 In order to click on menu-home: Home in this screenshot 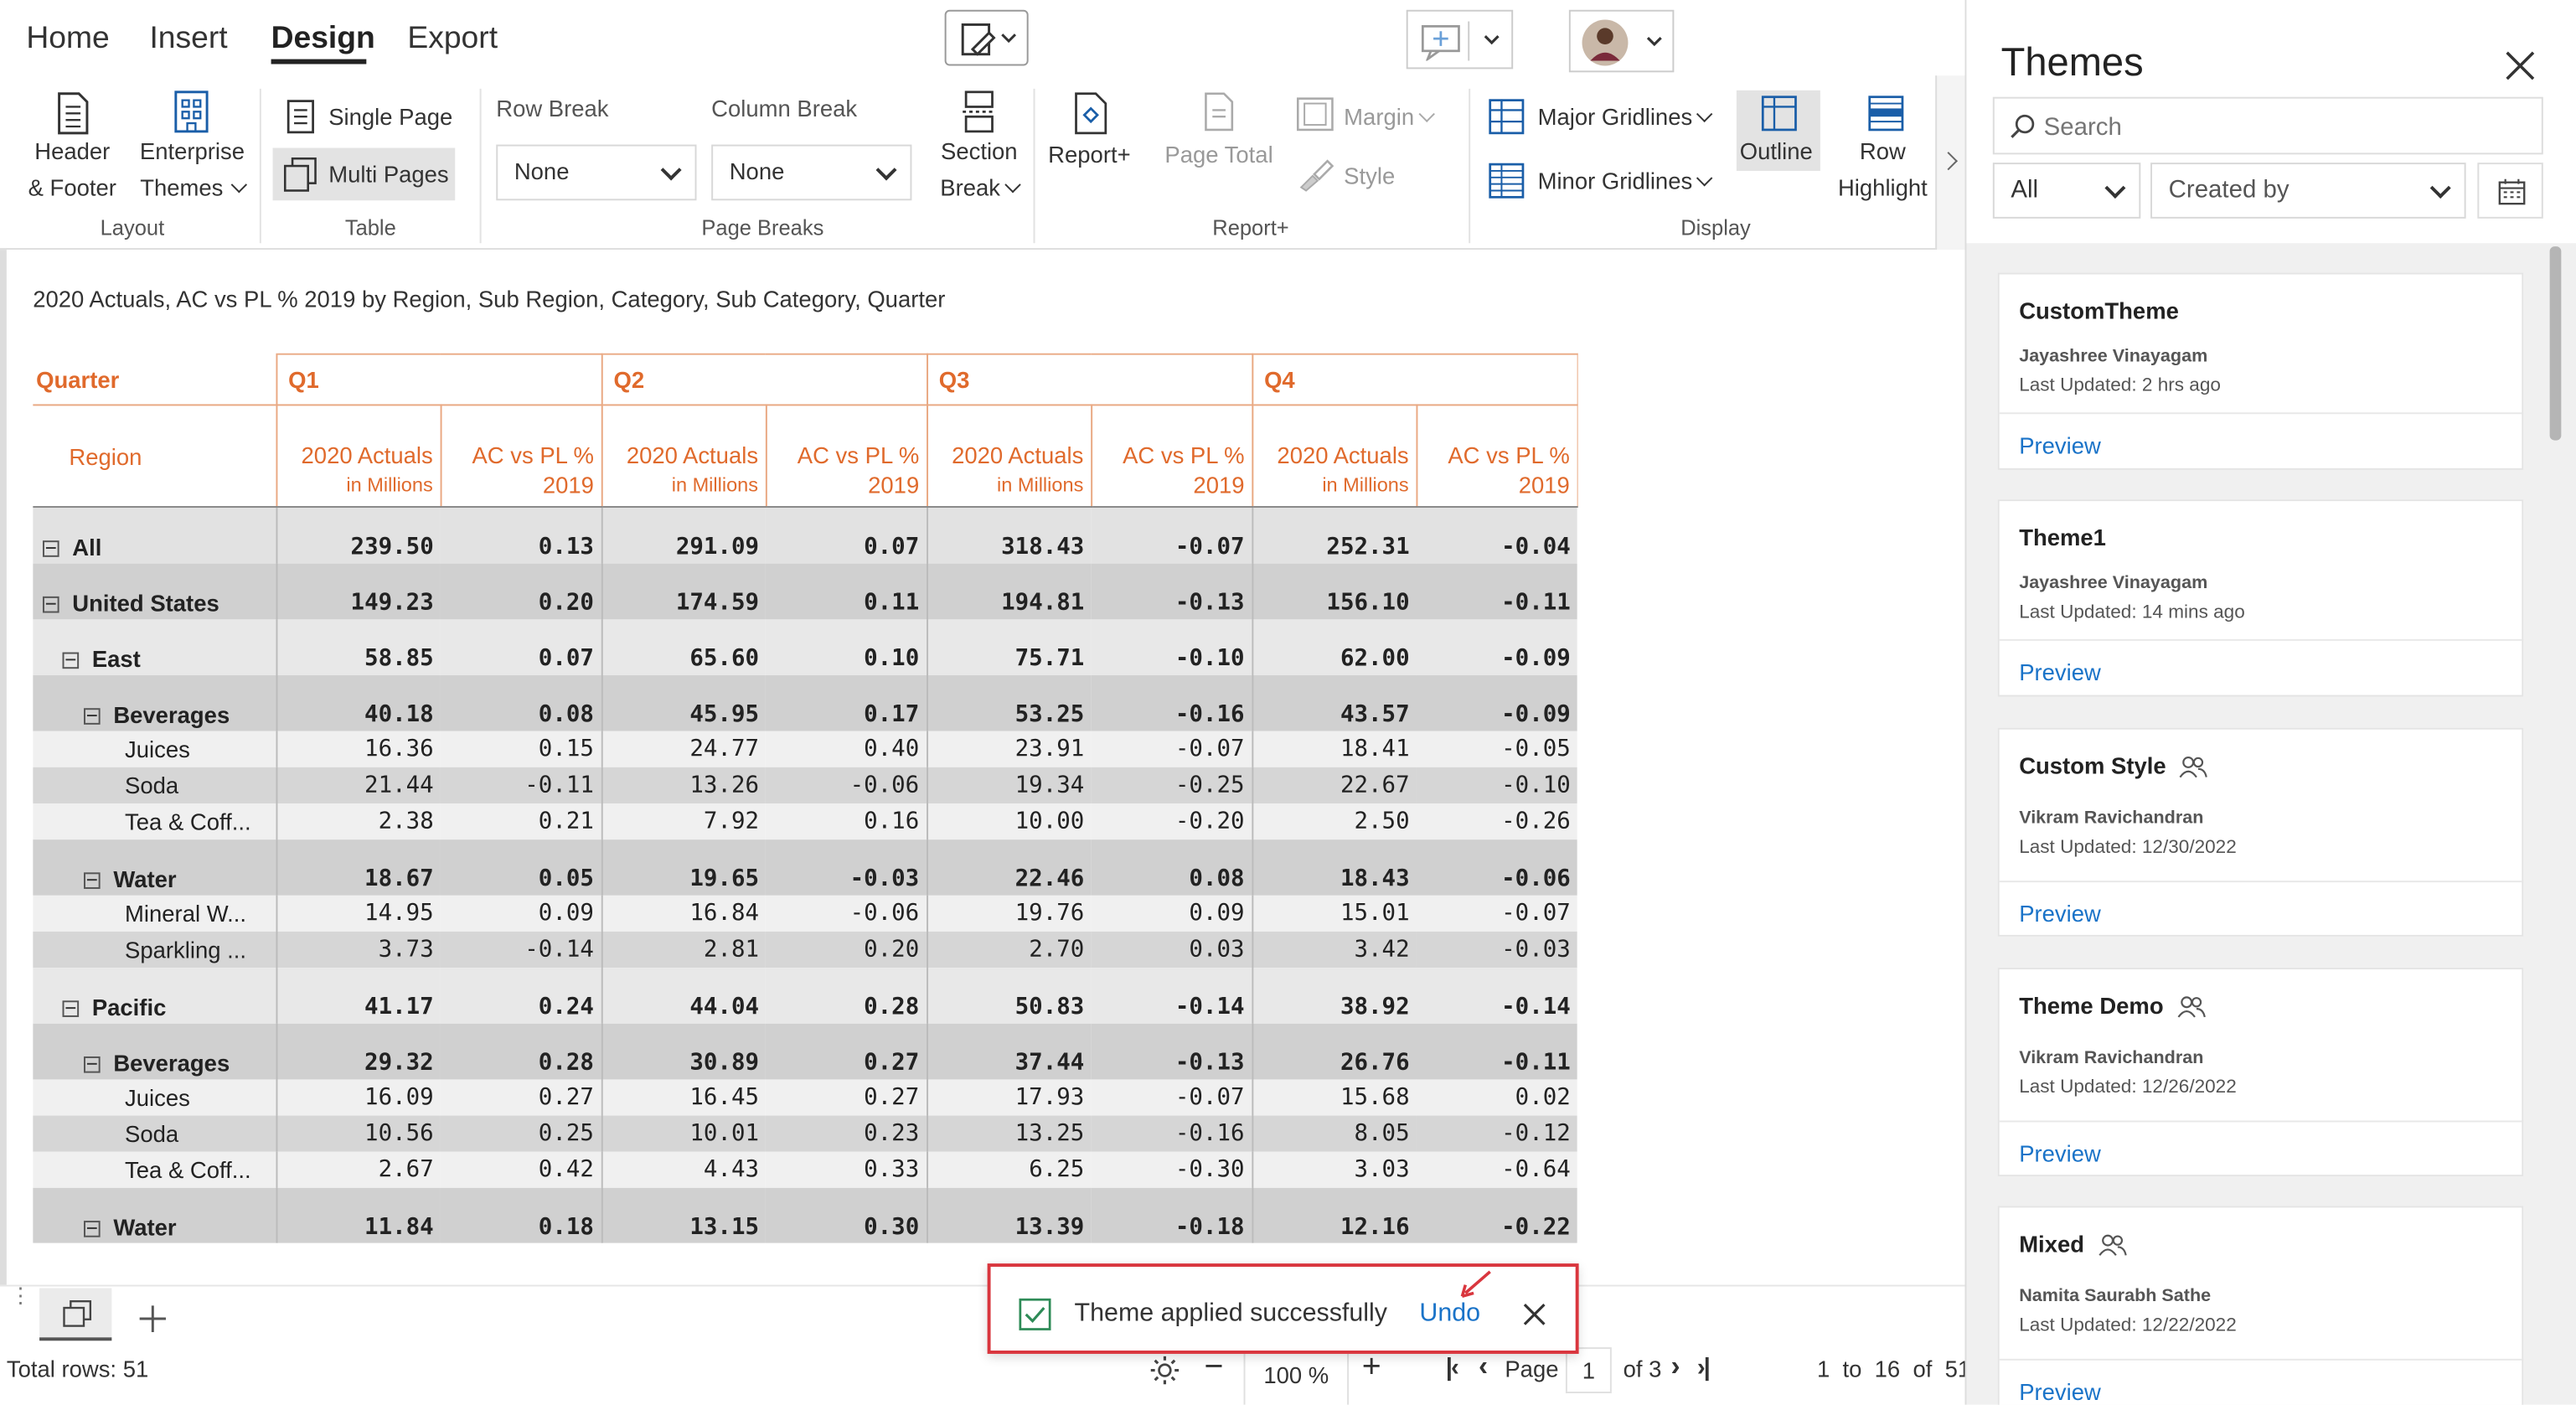, I will do `click(67, 39)`.